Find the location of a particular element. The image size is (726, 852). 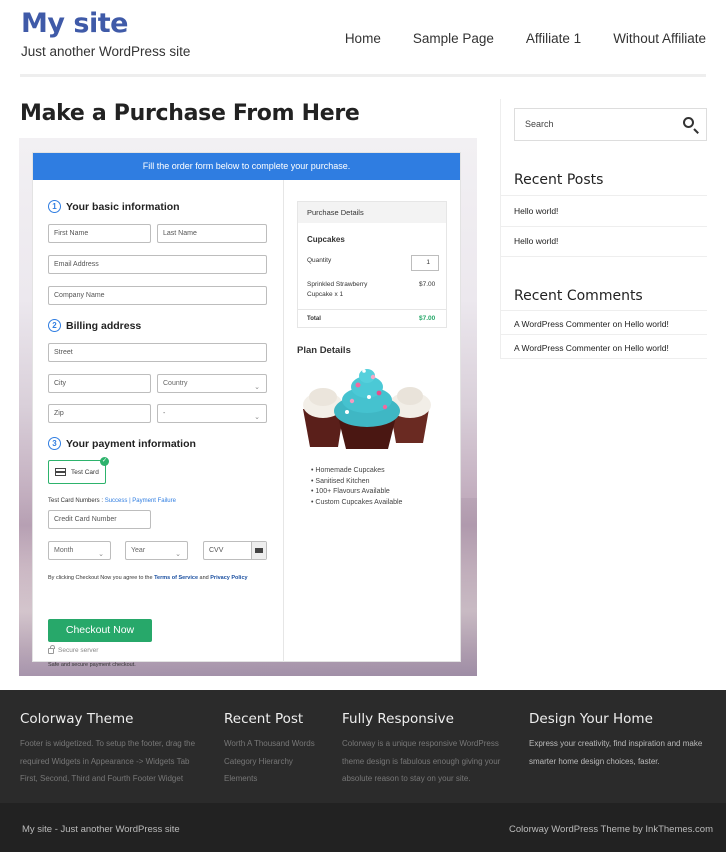

email-input: Email Address is located at coordinates (157, 264).